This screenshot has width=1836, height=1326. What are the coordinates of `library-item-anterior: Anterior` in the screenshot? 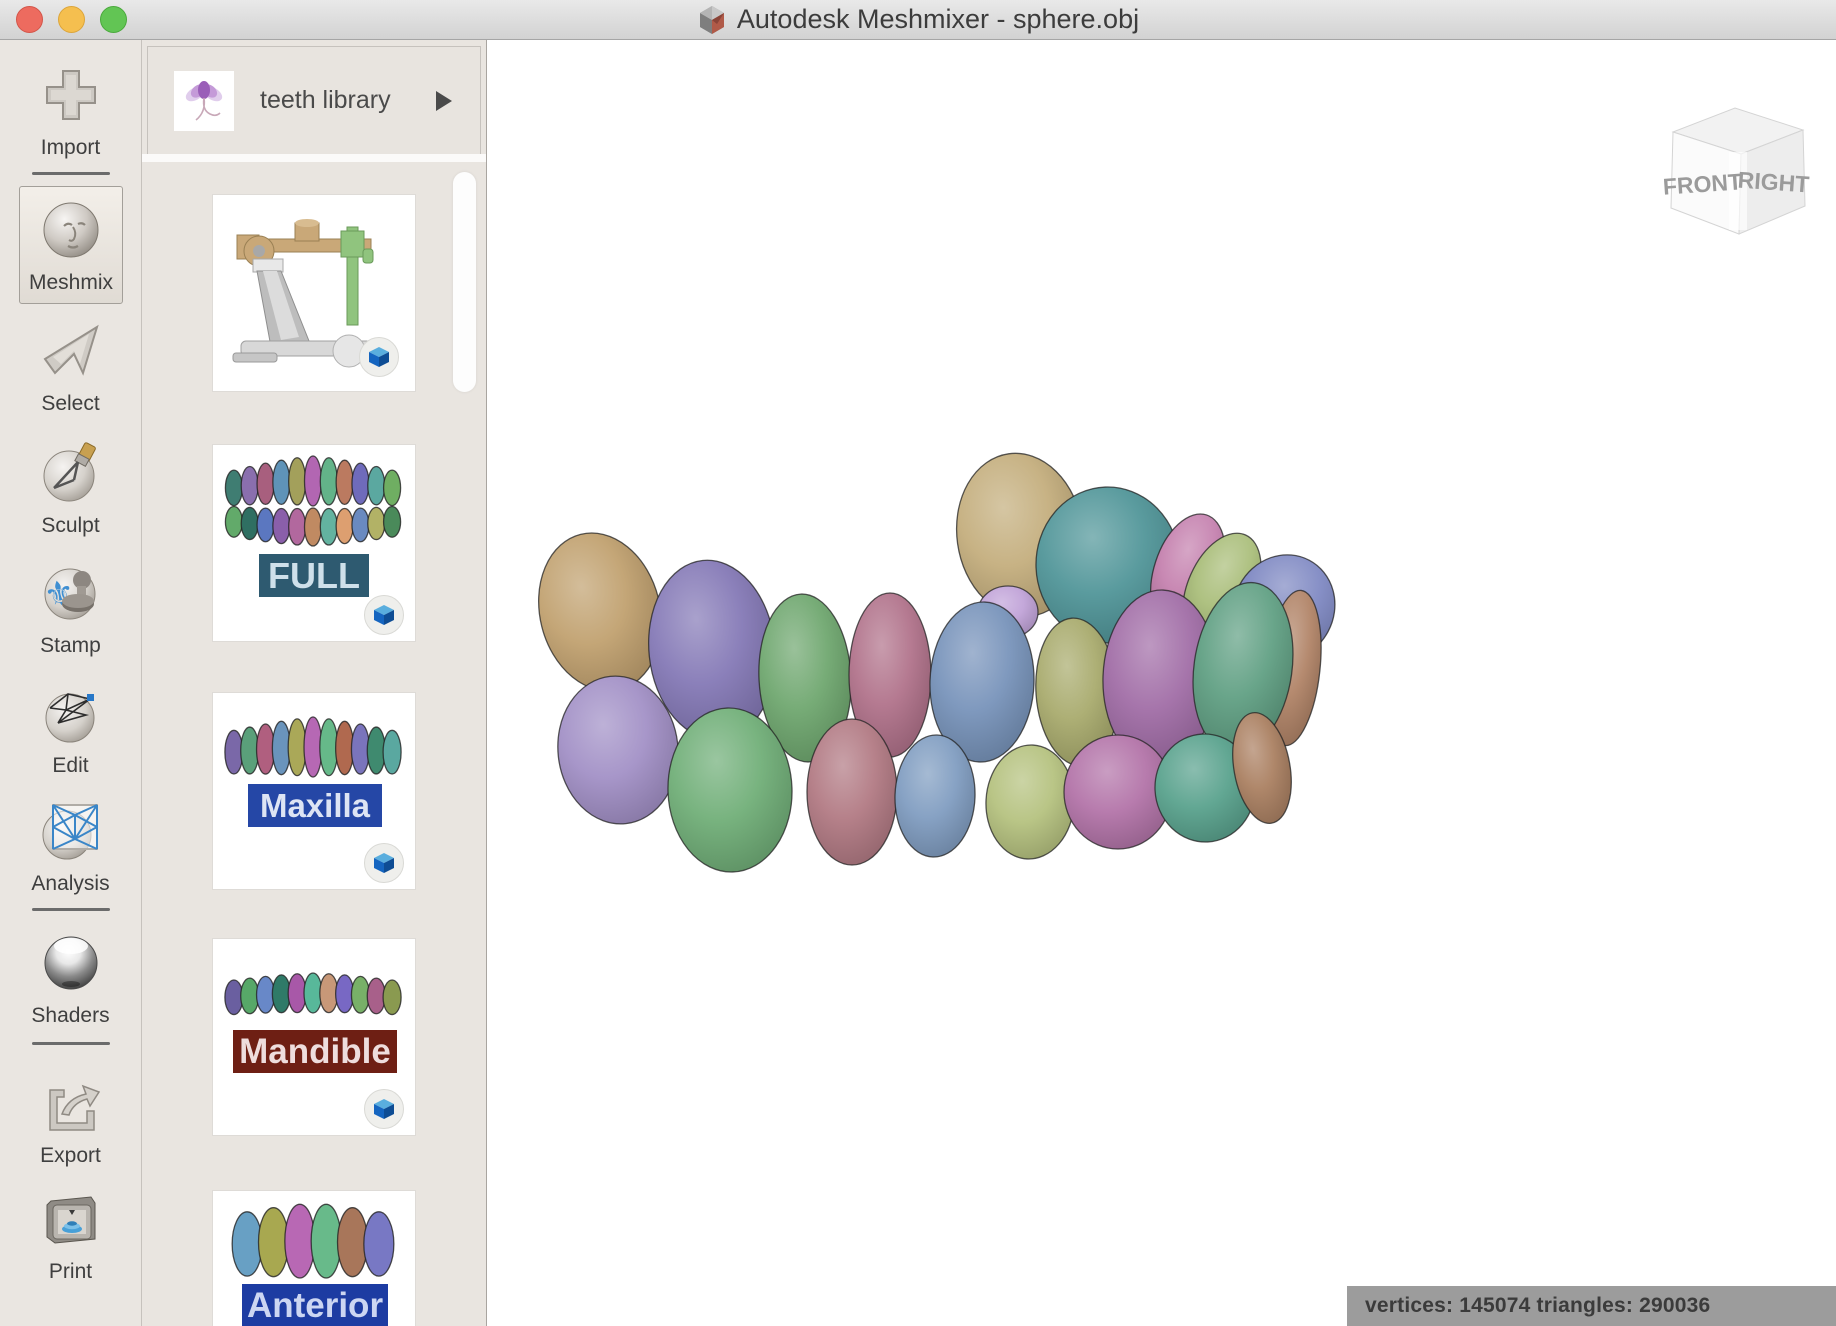 It's located at (314, 1258).